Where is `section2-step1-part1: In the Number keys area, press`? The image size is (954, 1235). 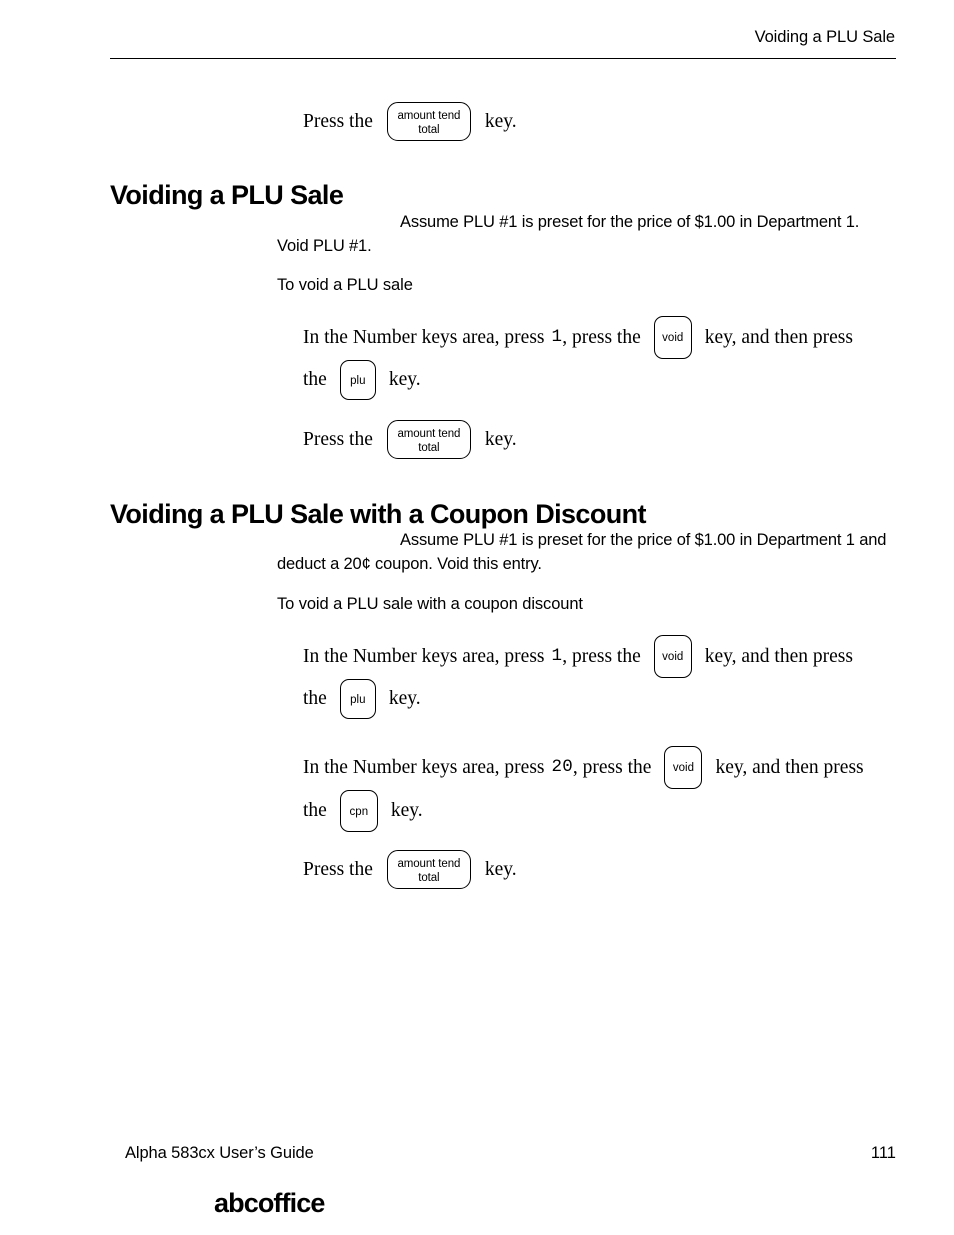
section2-step1-part1: In the Number keys area, press is located at coordinates (424, 656).